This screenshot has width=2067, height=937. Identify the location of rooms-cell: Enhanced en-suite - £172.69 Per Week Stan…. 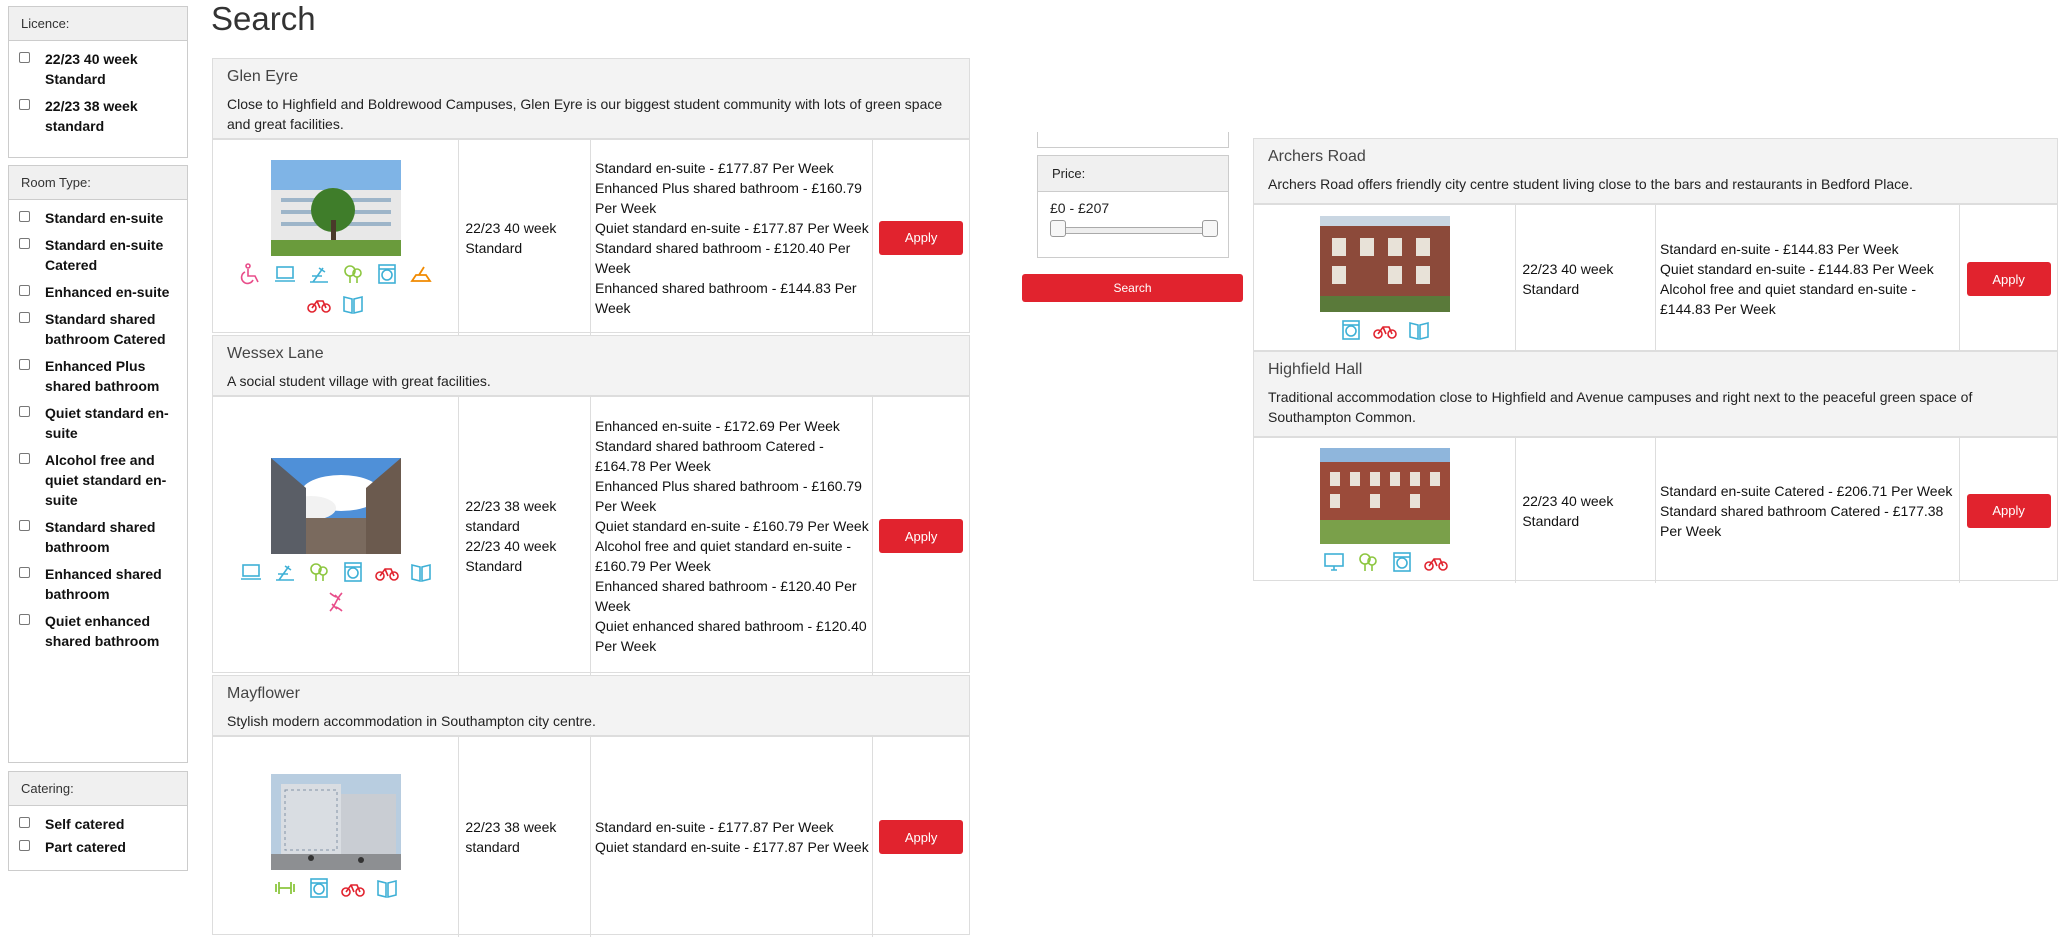
(732, 536).